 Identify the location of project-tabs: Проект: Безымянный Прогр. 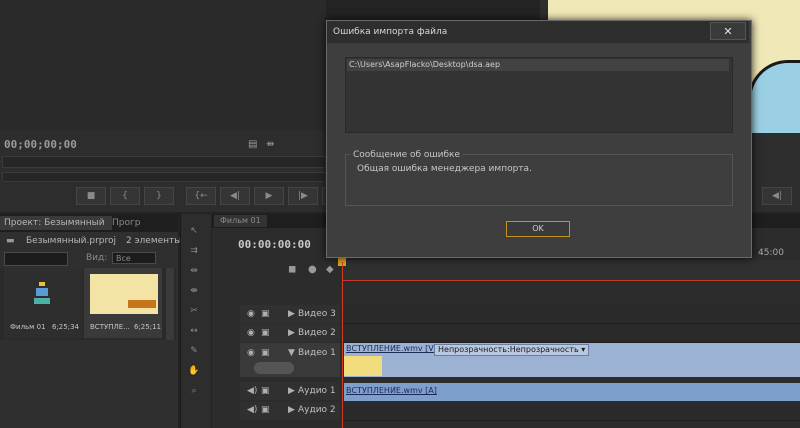
(89, 223).